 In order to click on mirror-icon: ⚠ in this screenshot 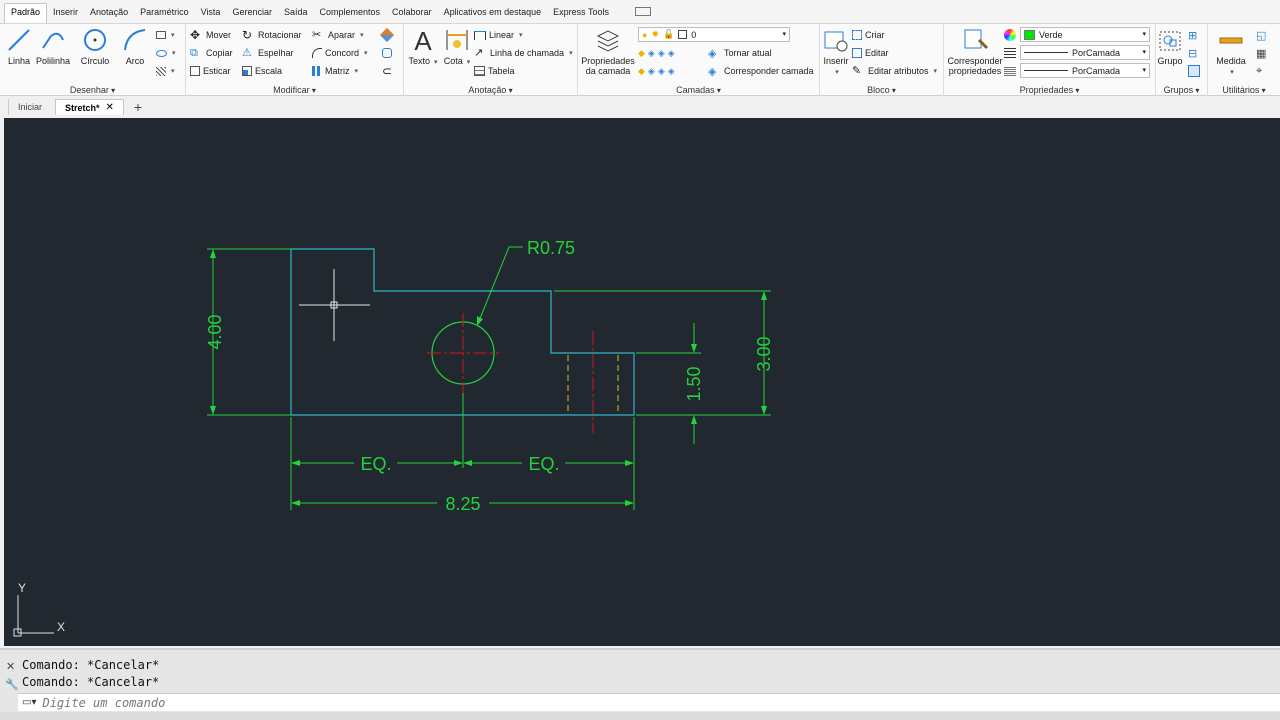, I will do `click(247, 52)`.